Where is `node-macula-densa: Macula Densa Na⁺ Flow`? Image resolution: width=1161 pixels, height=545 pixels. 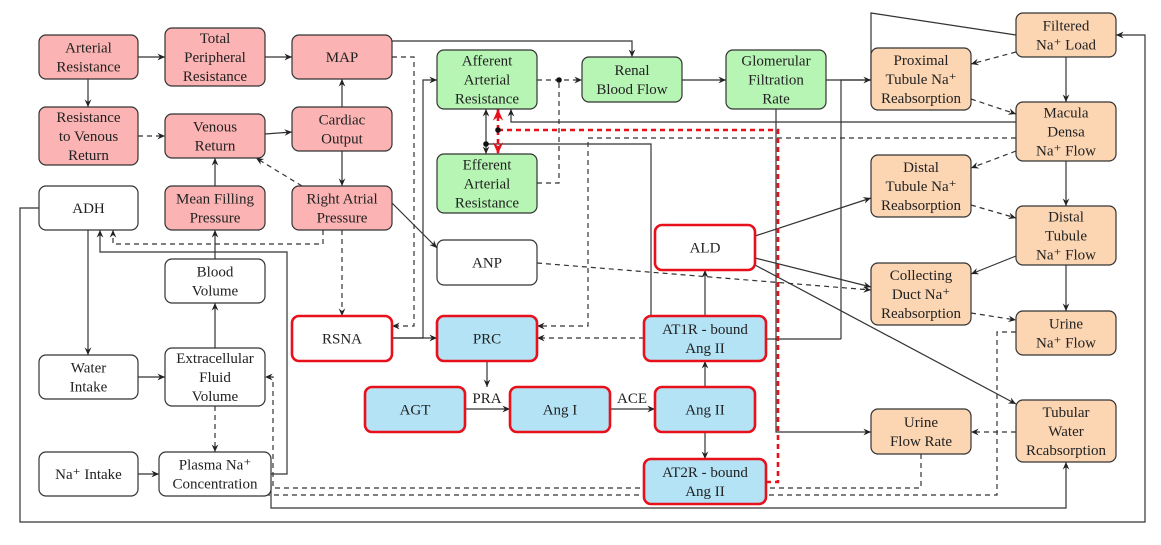
node-macula-densa: Macula Densa Na⁺ Flow is located at coordinates (1066, 131).